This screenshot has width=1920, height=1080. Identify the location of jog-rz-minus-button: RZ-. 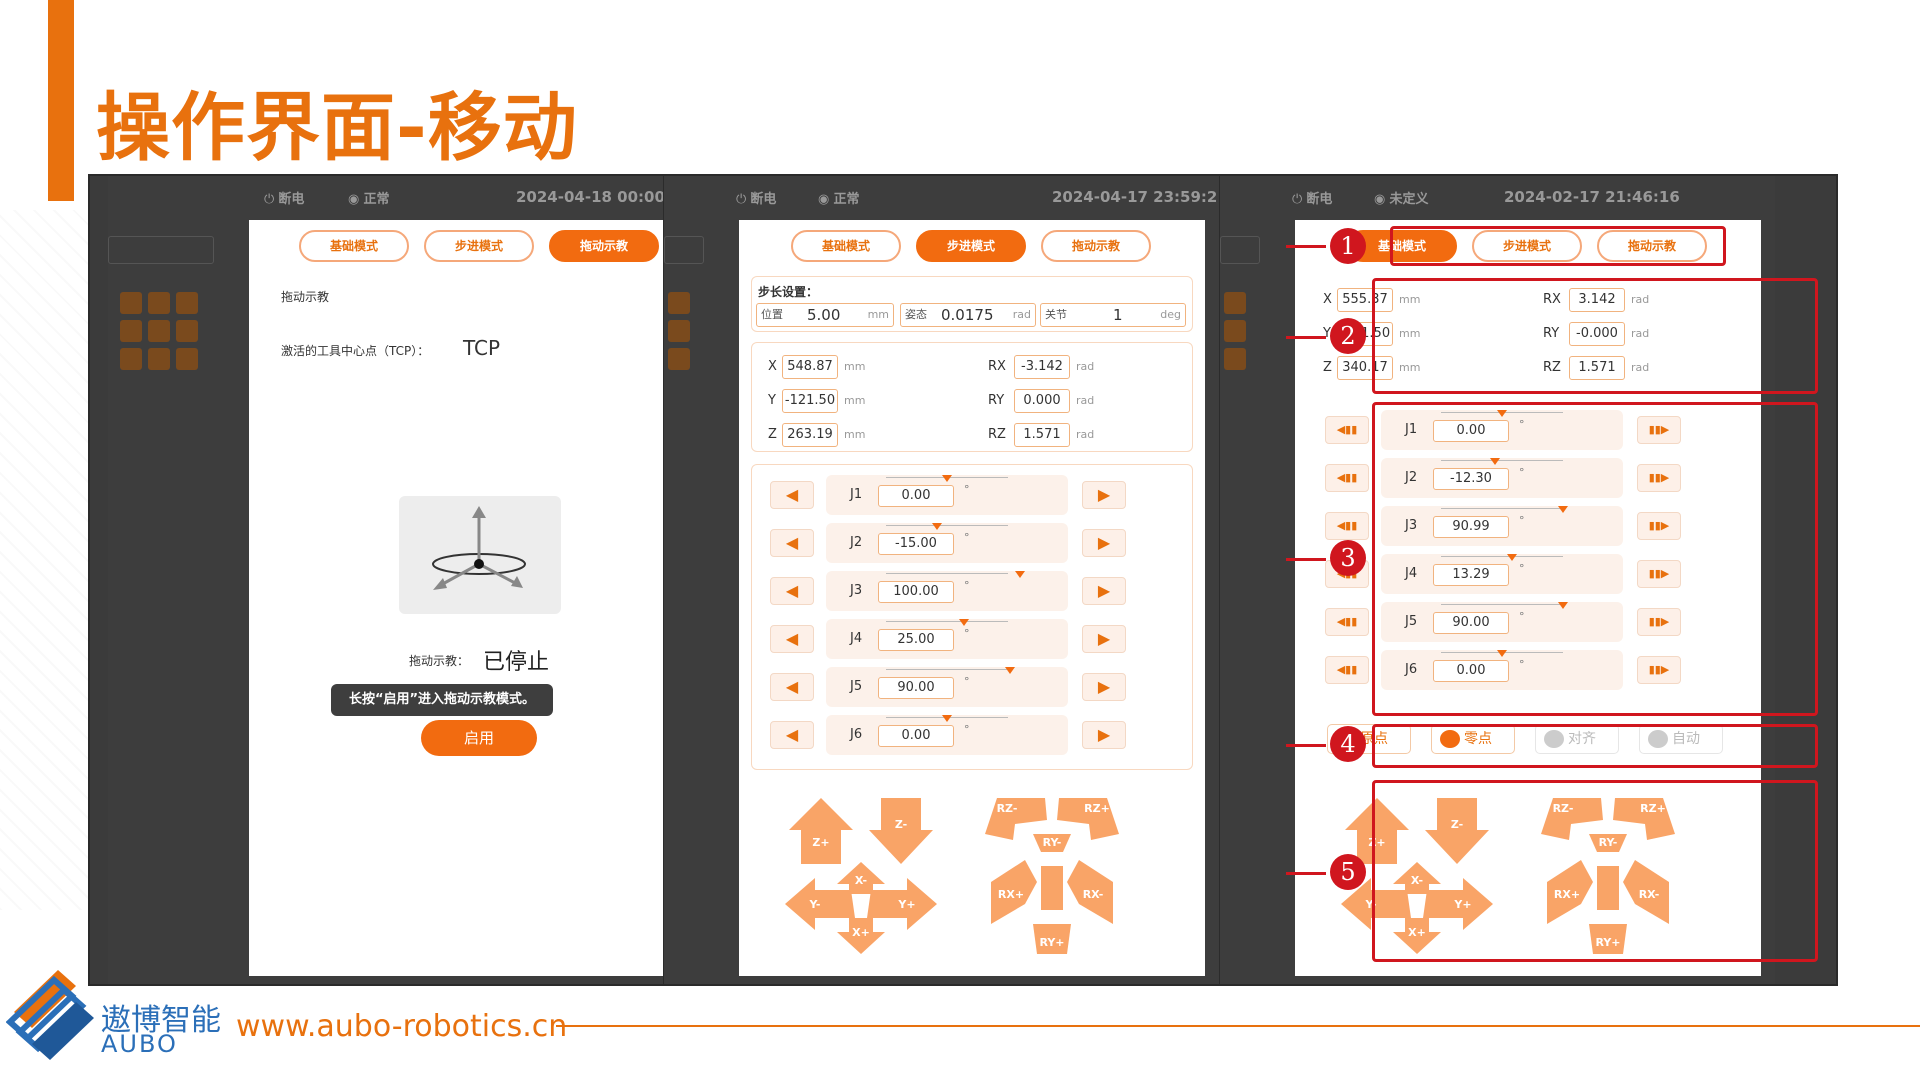
(1016, 819).